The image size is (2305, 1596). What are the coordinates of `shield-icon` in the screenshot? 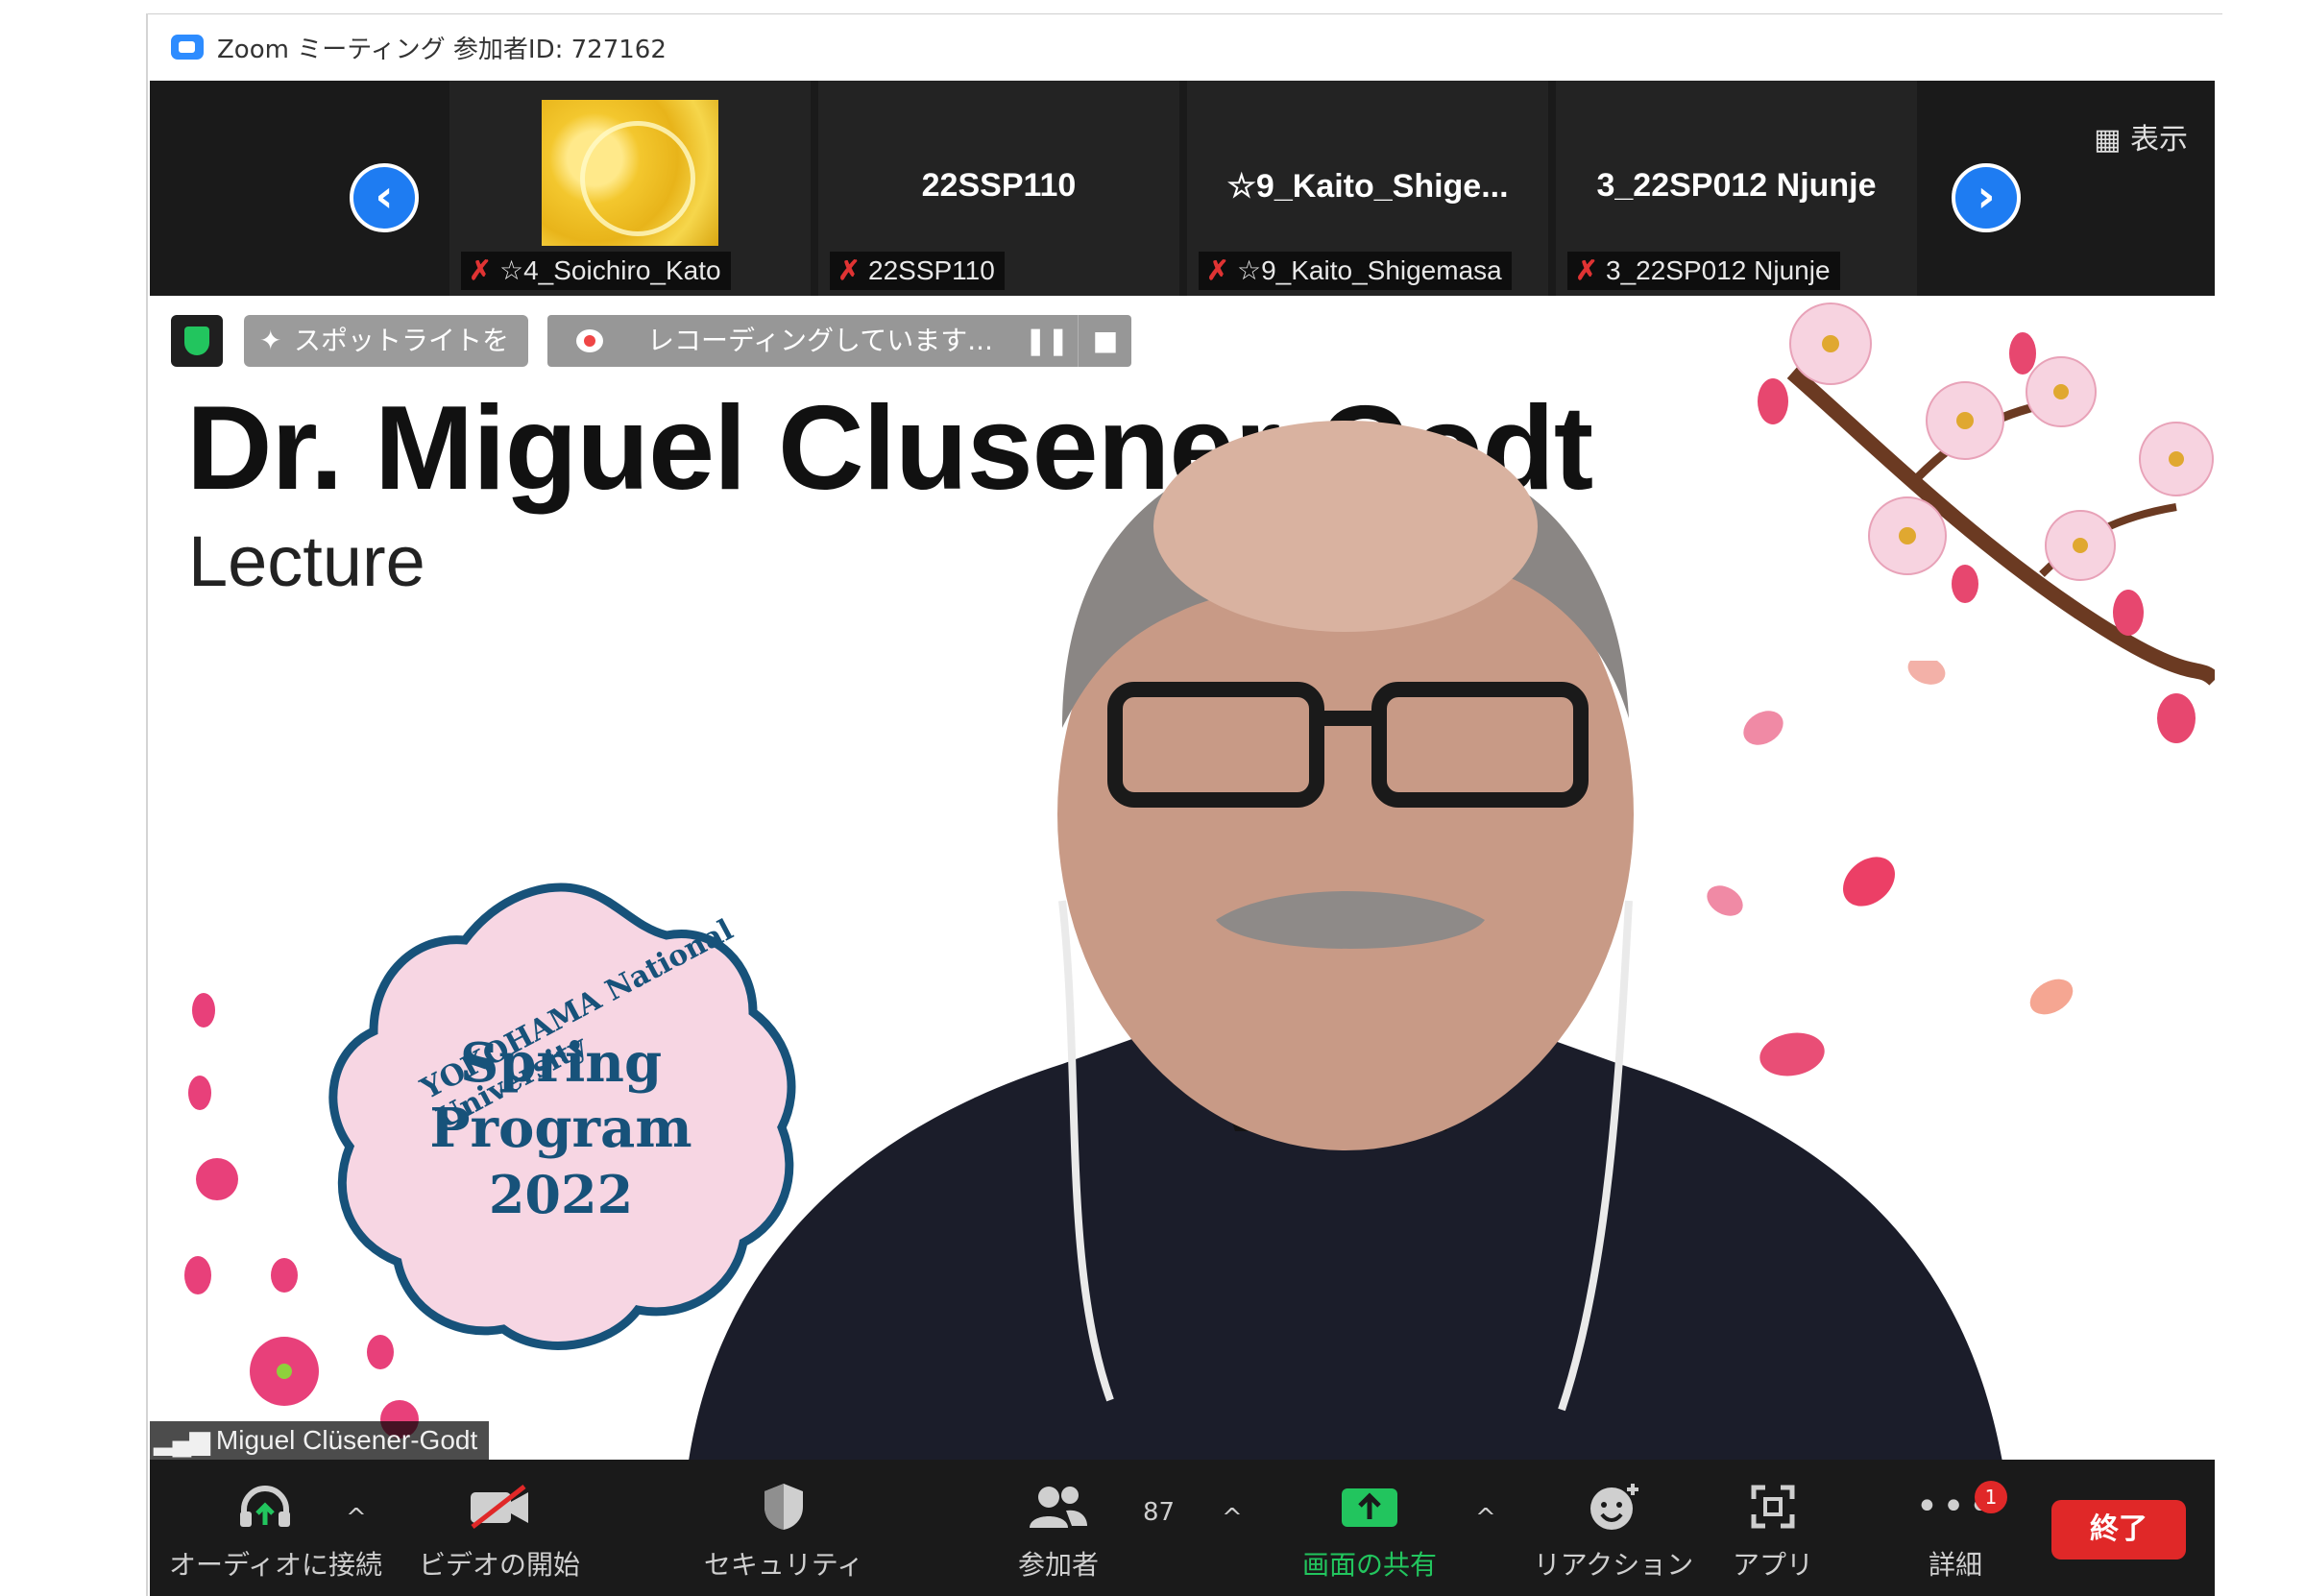 It's located at (784, 1506).